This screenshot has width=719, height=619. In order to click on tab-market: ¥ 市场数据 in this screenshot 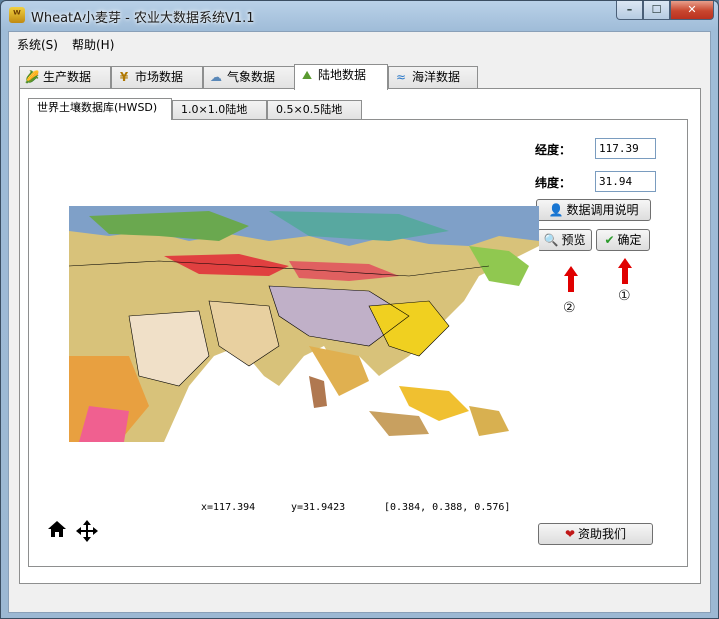, I will do `click(157, 77)`.